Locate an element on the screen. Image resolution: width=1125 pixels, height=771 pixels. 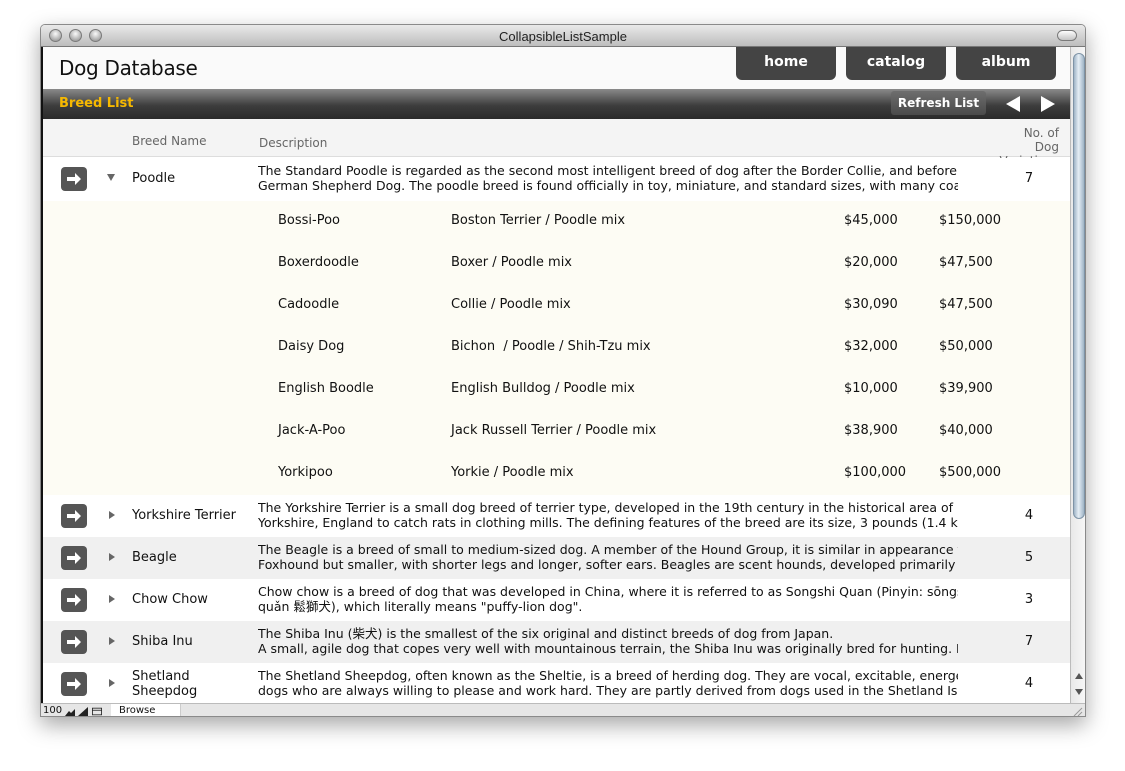
window-title: CollapsibleListSample is located at coordinates (563, 36).